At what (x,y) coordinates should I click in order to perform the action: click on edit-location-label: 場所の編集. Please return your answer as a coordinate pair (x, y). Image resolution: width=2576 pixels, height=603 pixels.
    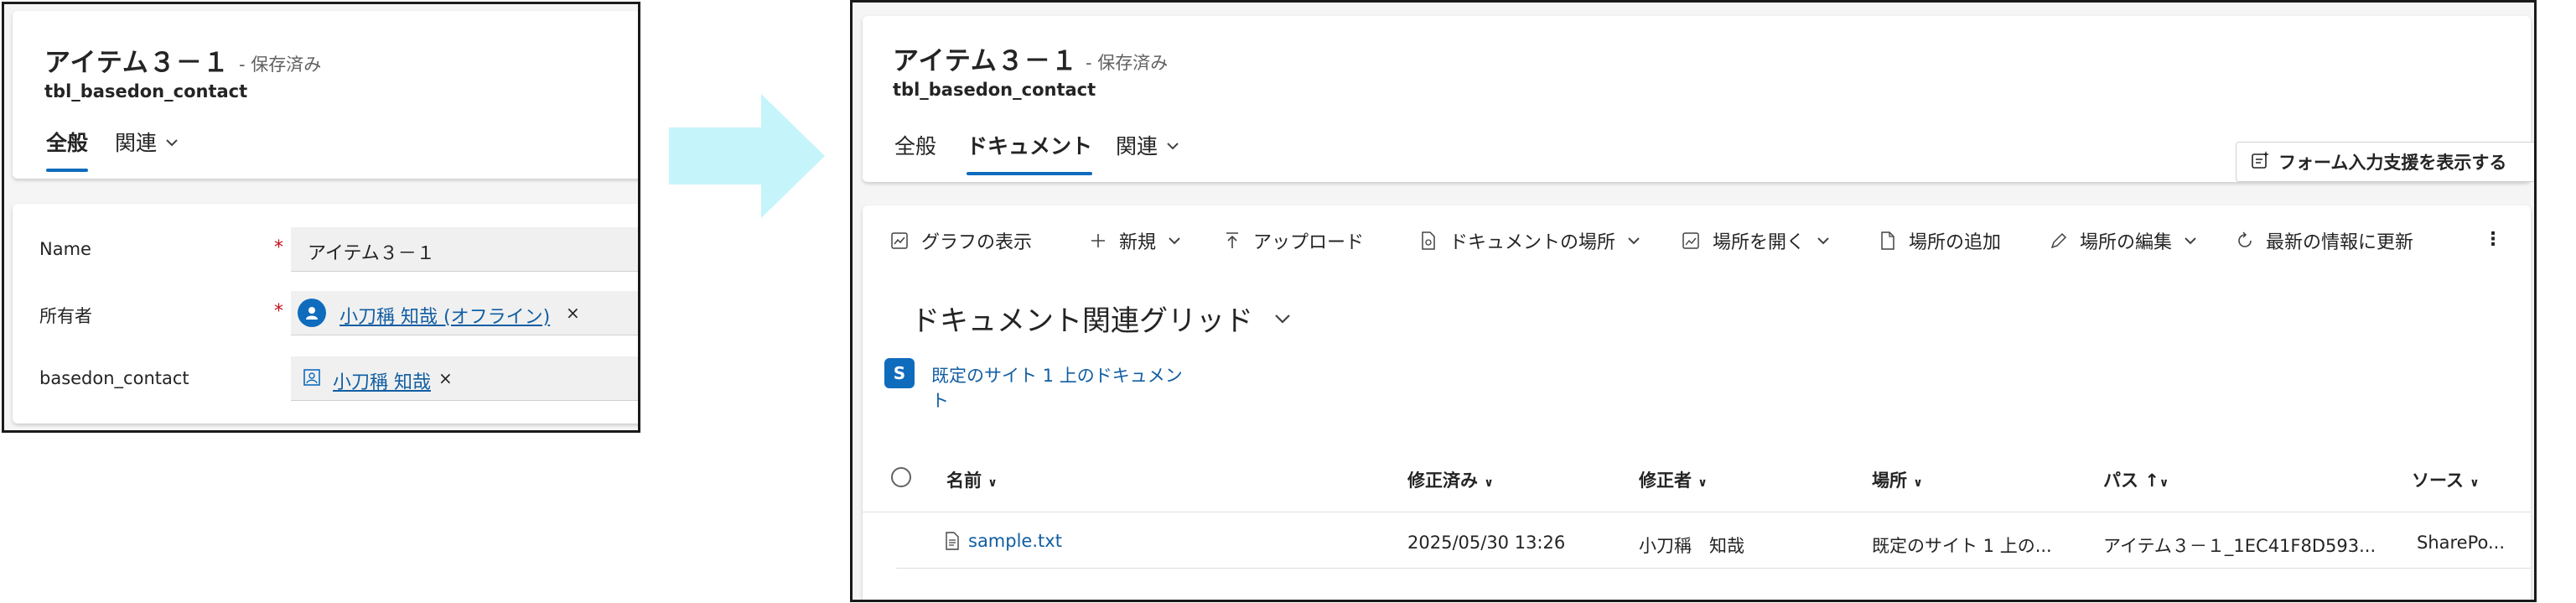
    Looking at the image, I should click on (2126, 243).